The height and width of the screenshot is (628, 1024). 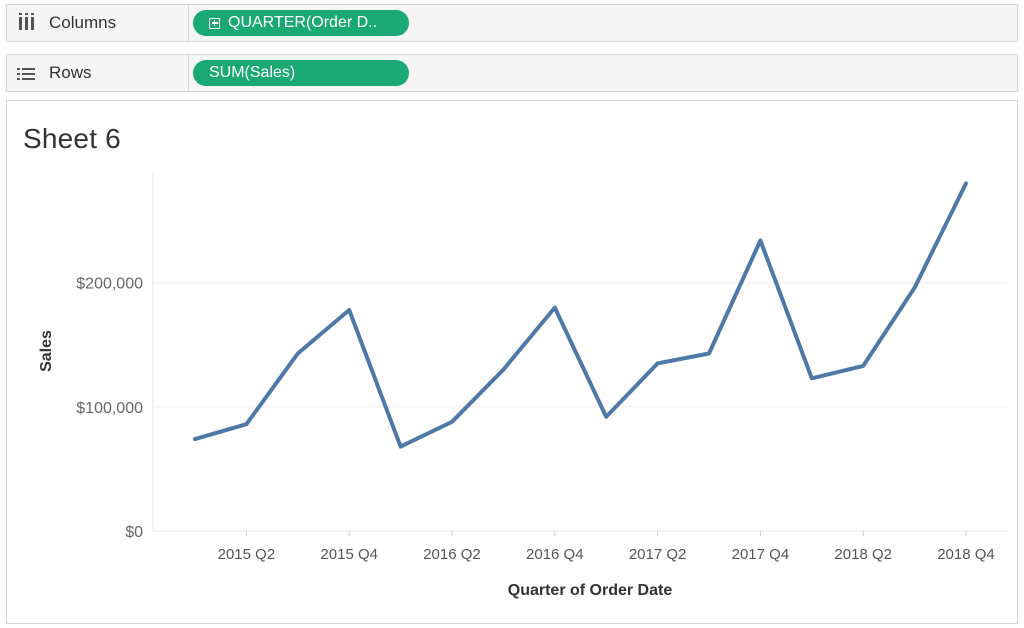 I want to click on columns-shelf: Columns QUARTER(Order D.., so click(x=512, y=23).